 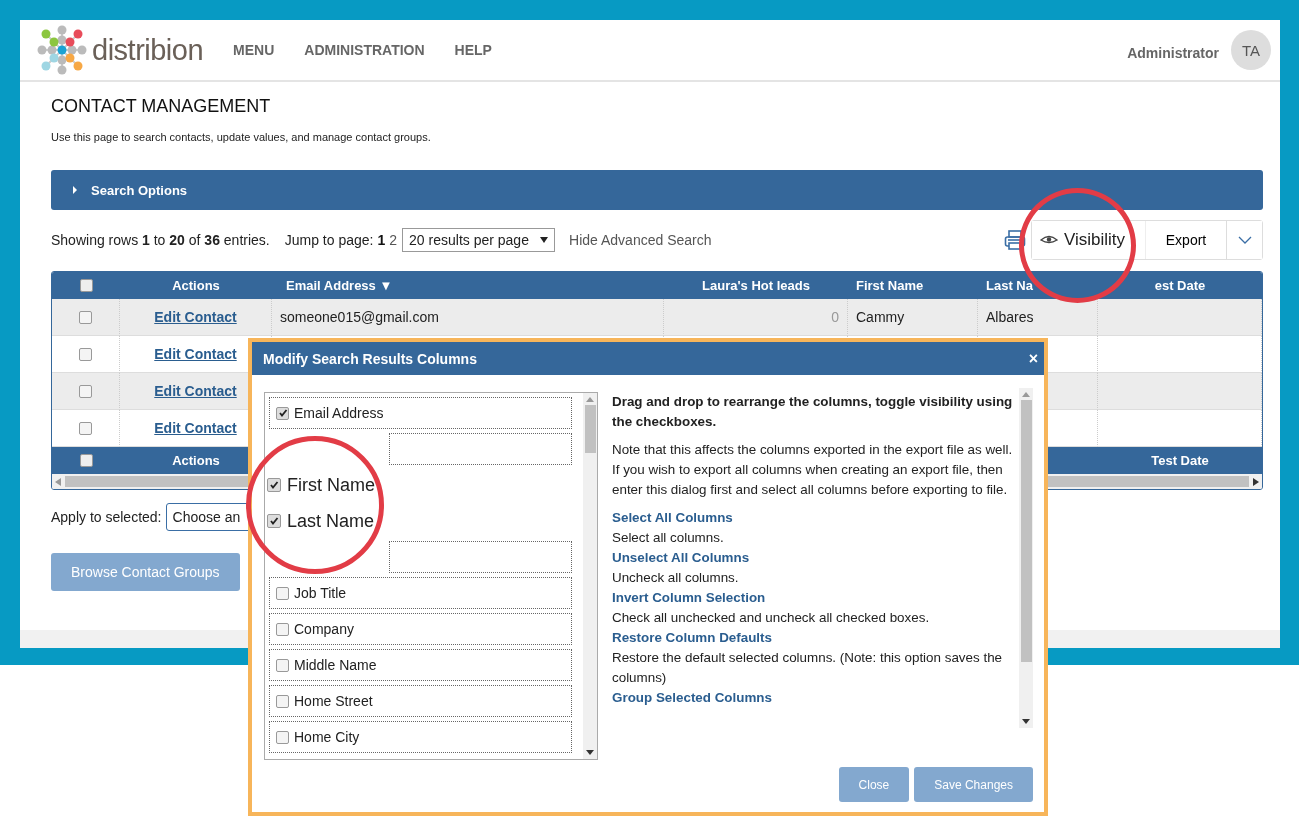 I want to click on nav-link: MENU, so click(x=254, y=50).